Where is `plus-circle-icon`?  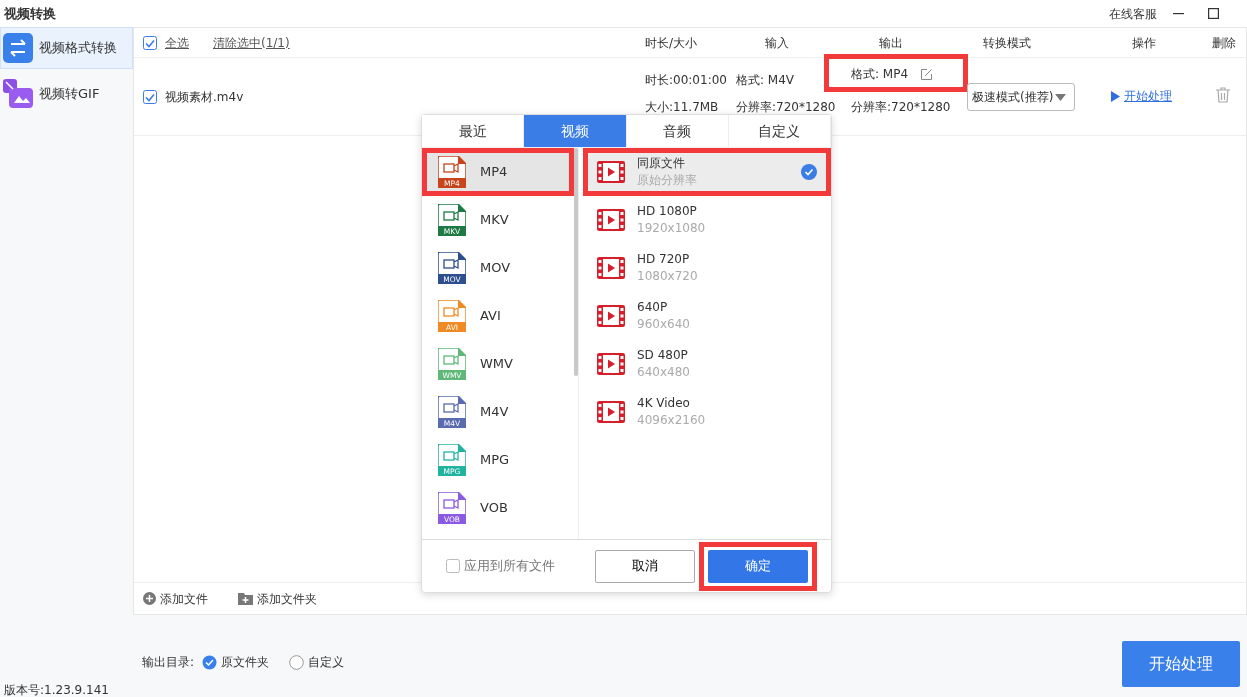 plus-circle-icon is located at coordinates (149, 598).